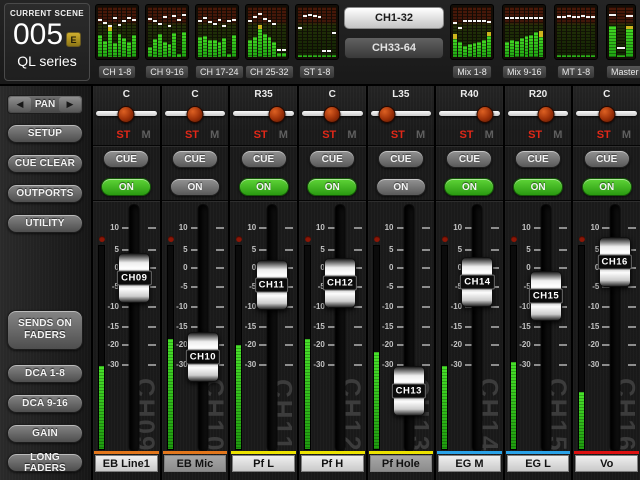  I want to click on current-scene-panel: CURRENT SCENE 005 E QL series, so click(47, 42).